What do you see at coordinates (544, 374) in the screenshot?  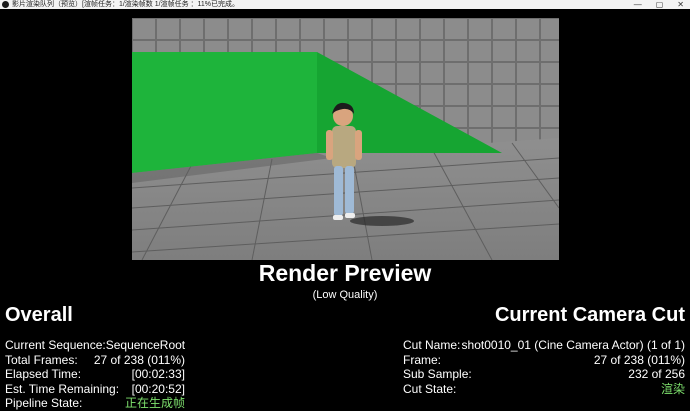 I see `stat-sub-sample: Sub Sample: 232 of 256` at bounding box center [544, 374].